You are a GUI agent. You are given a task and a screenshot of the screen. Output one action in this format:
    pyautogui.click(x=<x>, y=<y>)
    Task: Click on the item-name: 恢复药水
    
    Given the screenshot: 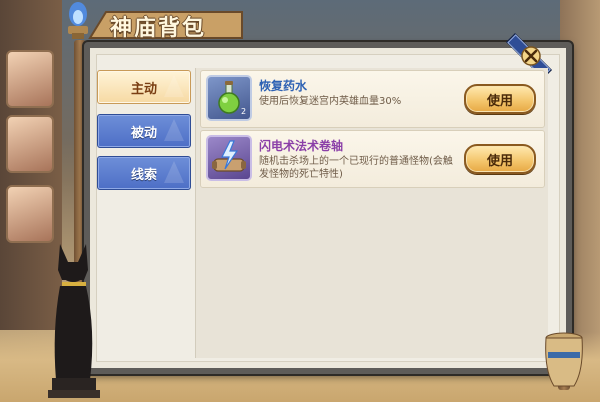 What is the action you would take?
    pyautogui.click(x=283, y=86)
    